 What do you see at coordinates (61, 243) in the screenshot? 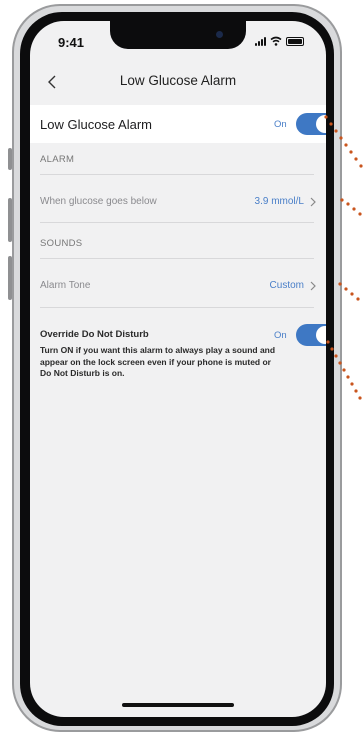
I see `sounds-section-header: SOUNDS` at bounding box center [61, 243].